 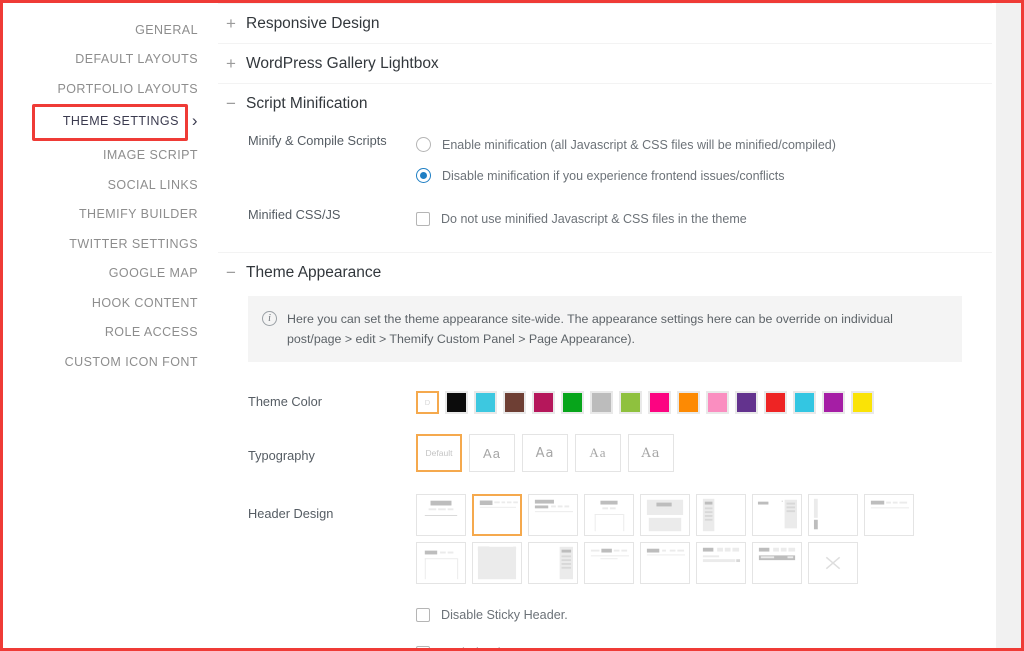 What do you see at coordinates (605, 615) in the screenshot?
I see `checkbox-disable-sticky-header: Disable Sticky Header.` at bounding box center [605, 615].